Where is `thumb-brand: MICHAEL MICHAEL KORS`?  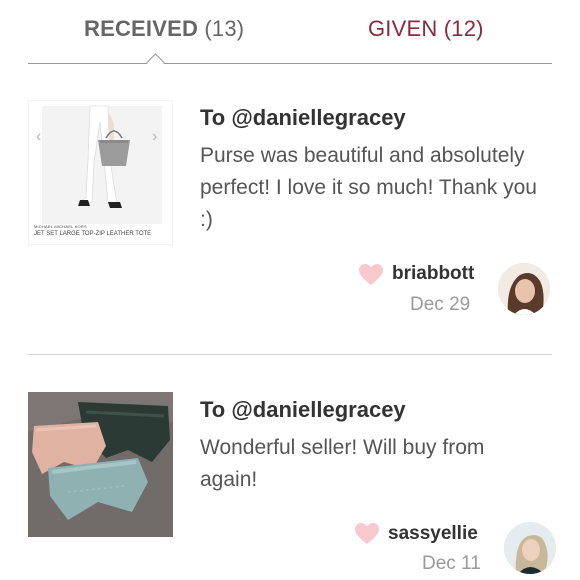 thumb-brand: MICHAEL MICHAEL KORS is located at coordinates (60, 226).